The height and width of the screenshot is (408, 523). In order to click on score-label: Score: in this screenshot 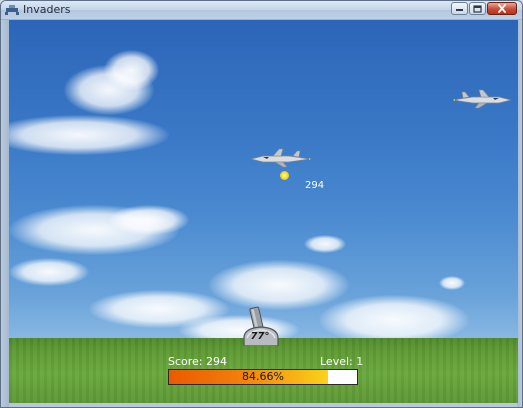, I will do `click(185, 361)`.